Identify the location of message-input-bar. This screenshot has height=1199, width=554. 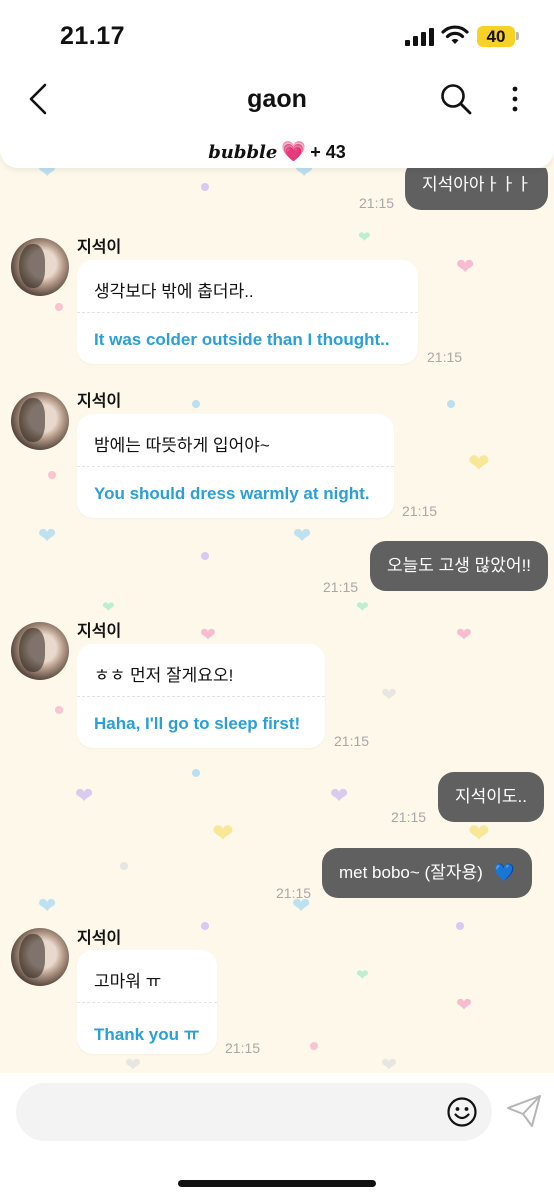
(277, 1136).